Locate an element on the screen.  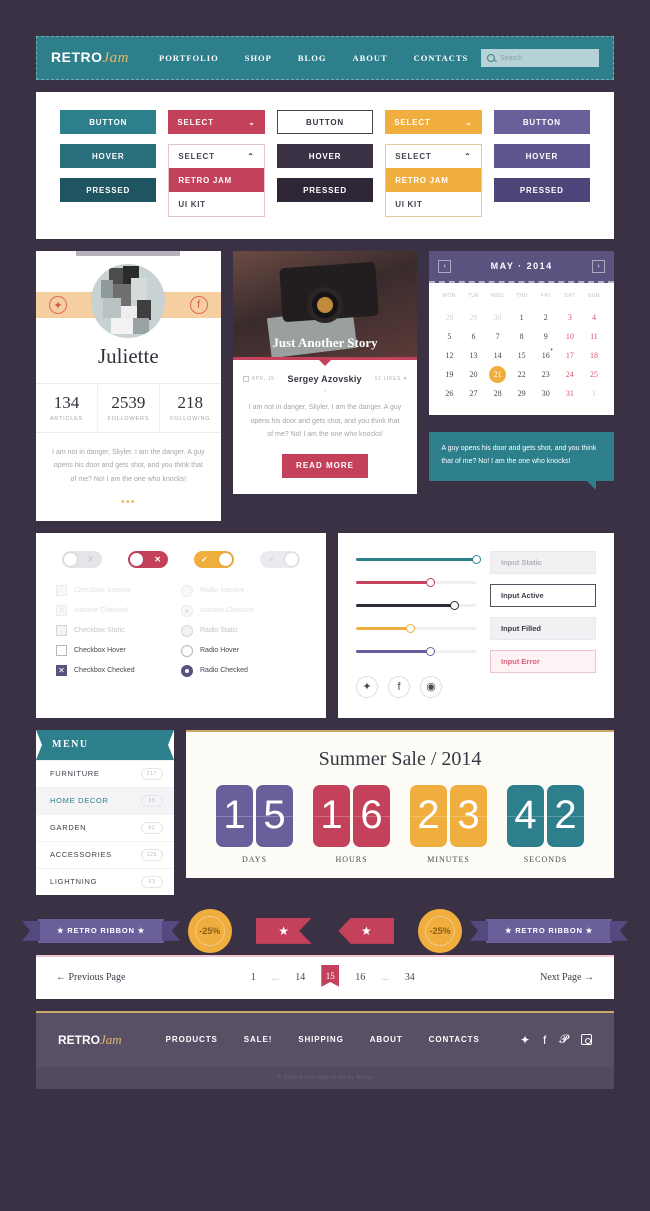
page-34: 34 is located at coordinates (410, 977).